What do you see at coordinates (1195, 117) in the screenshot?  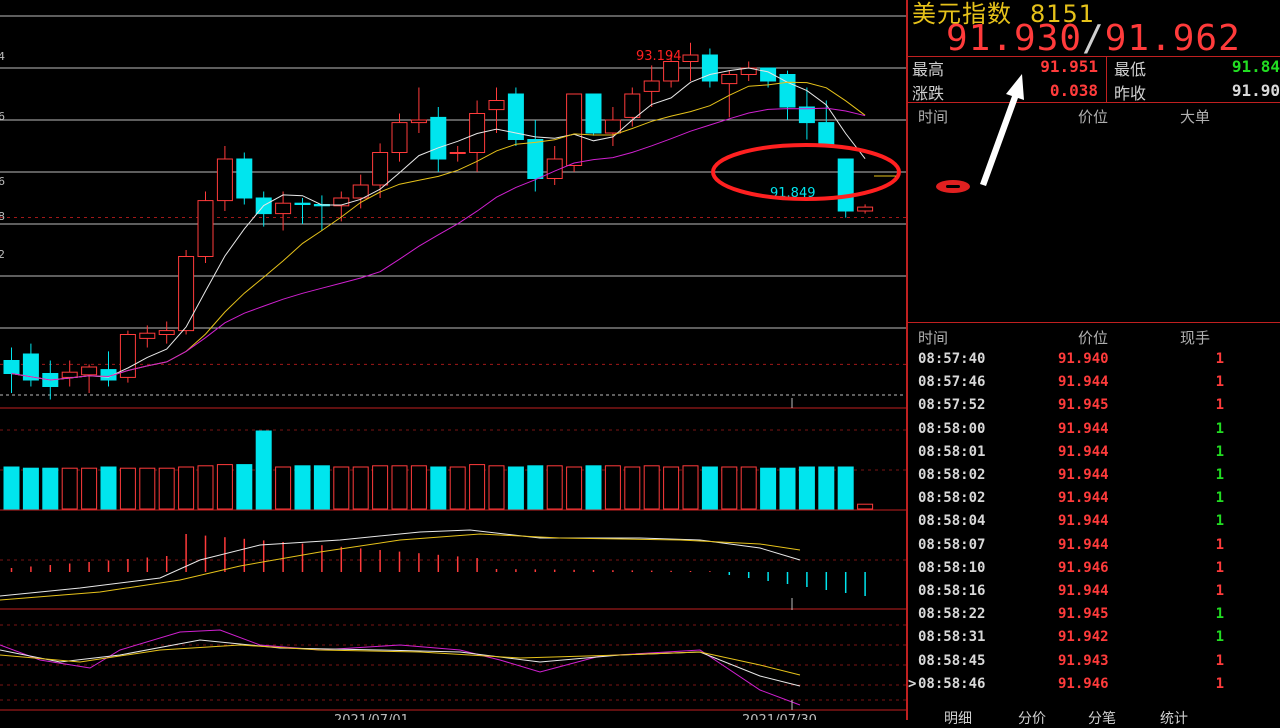 I see `big-order-col-big: 大单` at bounding box center [1195, 117].